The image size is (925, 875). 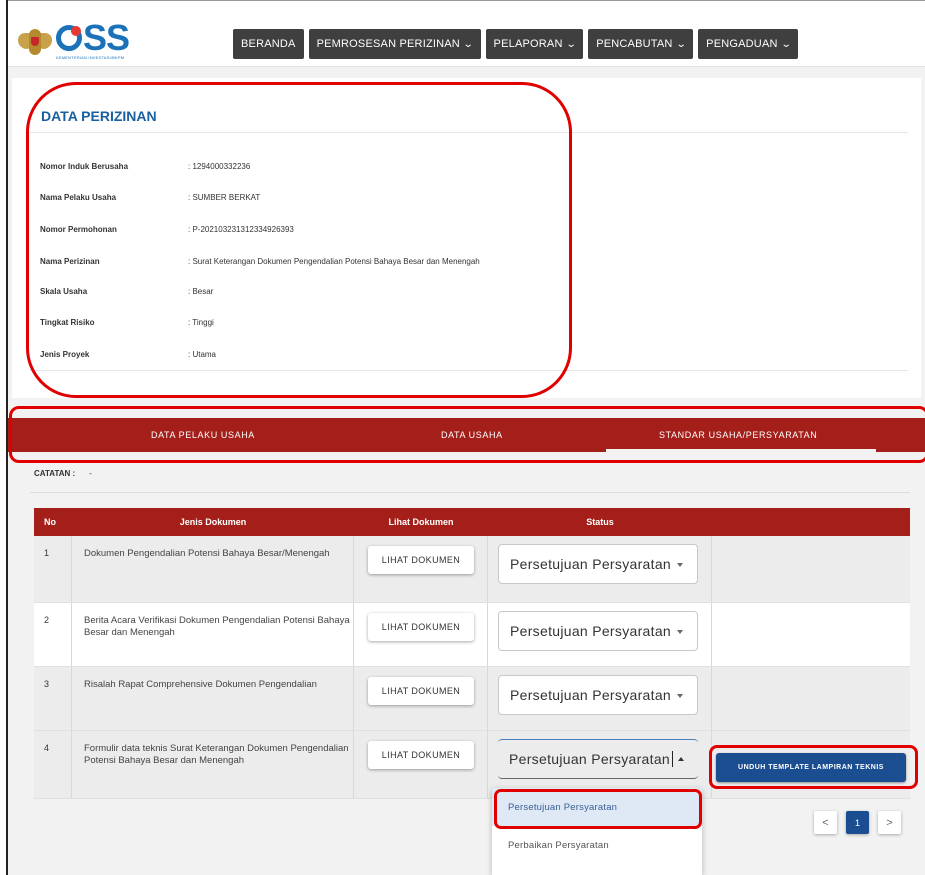 I want to click on annotation-highlight-tabs, so click(x=467, y=434).